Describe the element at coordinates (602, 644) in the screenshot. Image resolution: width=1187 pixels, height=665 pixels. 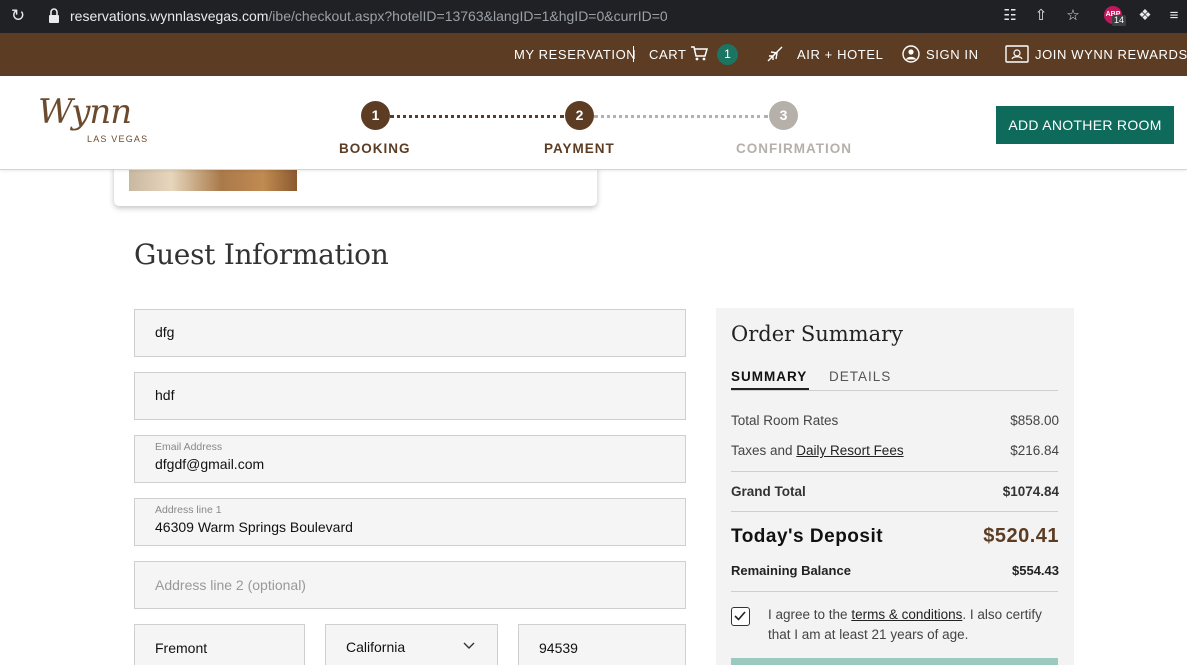
I see `zip-field: 94539` at that location.